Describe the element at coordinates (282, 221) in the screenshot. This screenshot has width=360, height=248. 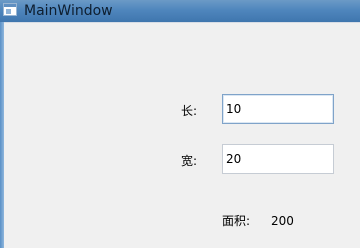
I see `area-value: 200` at that location.